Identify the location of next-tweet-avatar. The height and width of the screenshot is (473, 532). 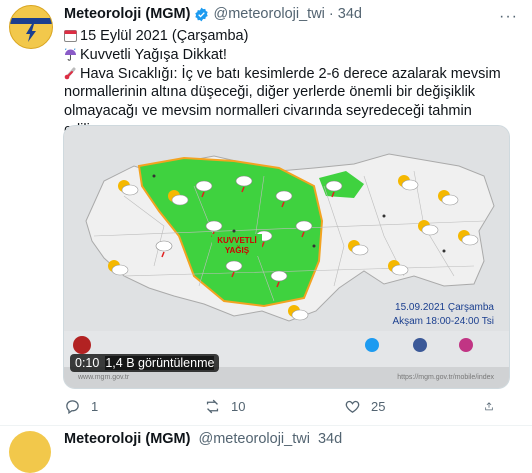
(30, 452).